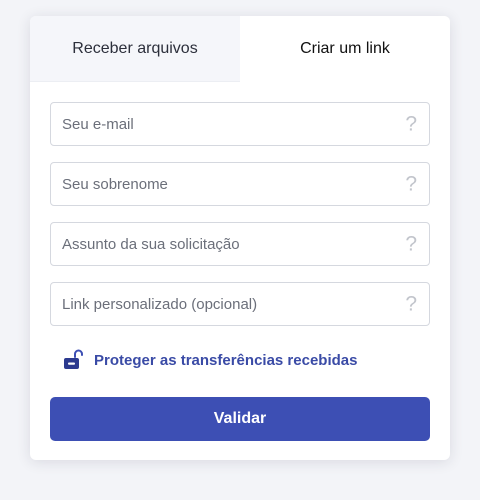  I want to click on tab-create-link: Criar um link, so click(345, 49).